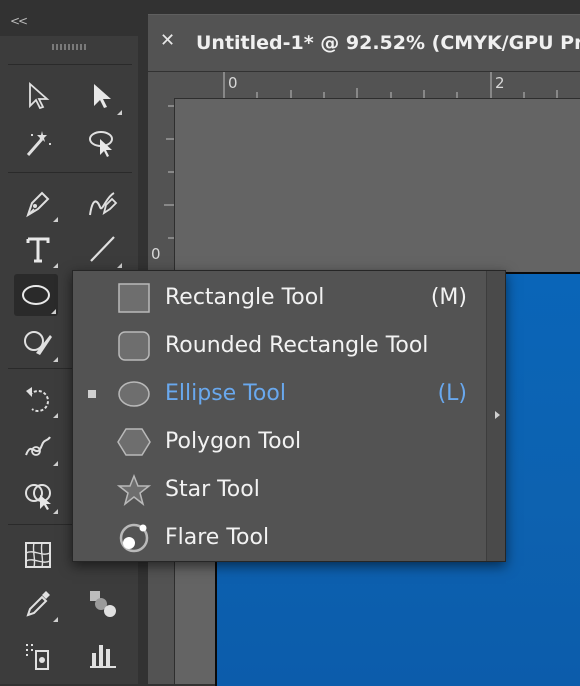  I want to click on lasso-tool-icon, so click(102, 143).